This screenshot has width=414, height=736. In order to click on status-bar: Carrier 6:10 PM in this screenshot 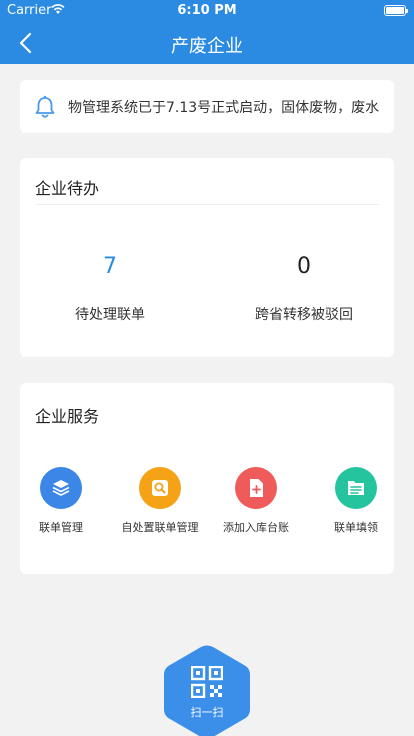, I will do `click(207, 10)`.